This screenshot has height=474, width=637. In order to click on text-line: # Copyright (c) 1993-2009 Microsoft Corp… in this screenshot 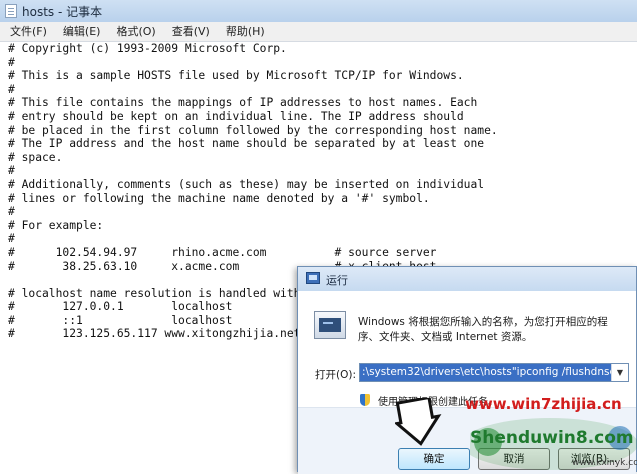, I will do `click(147, 48)`.